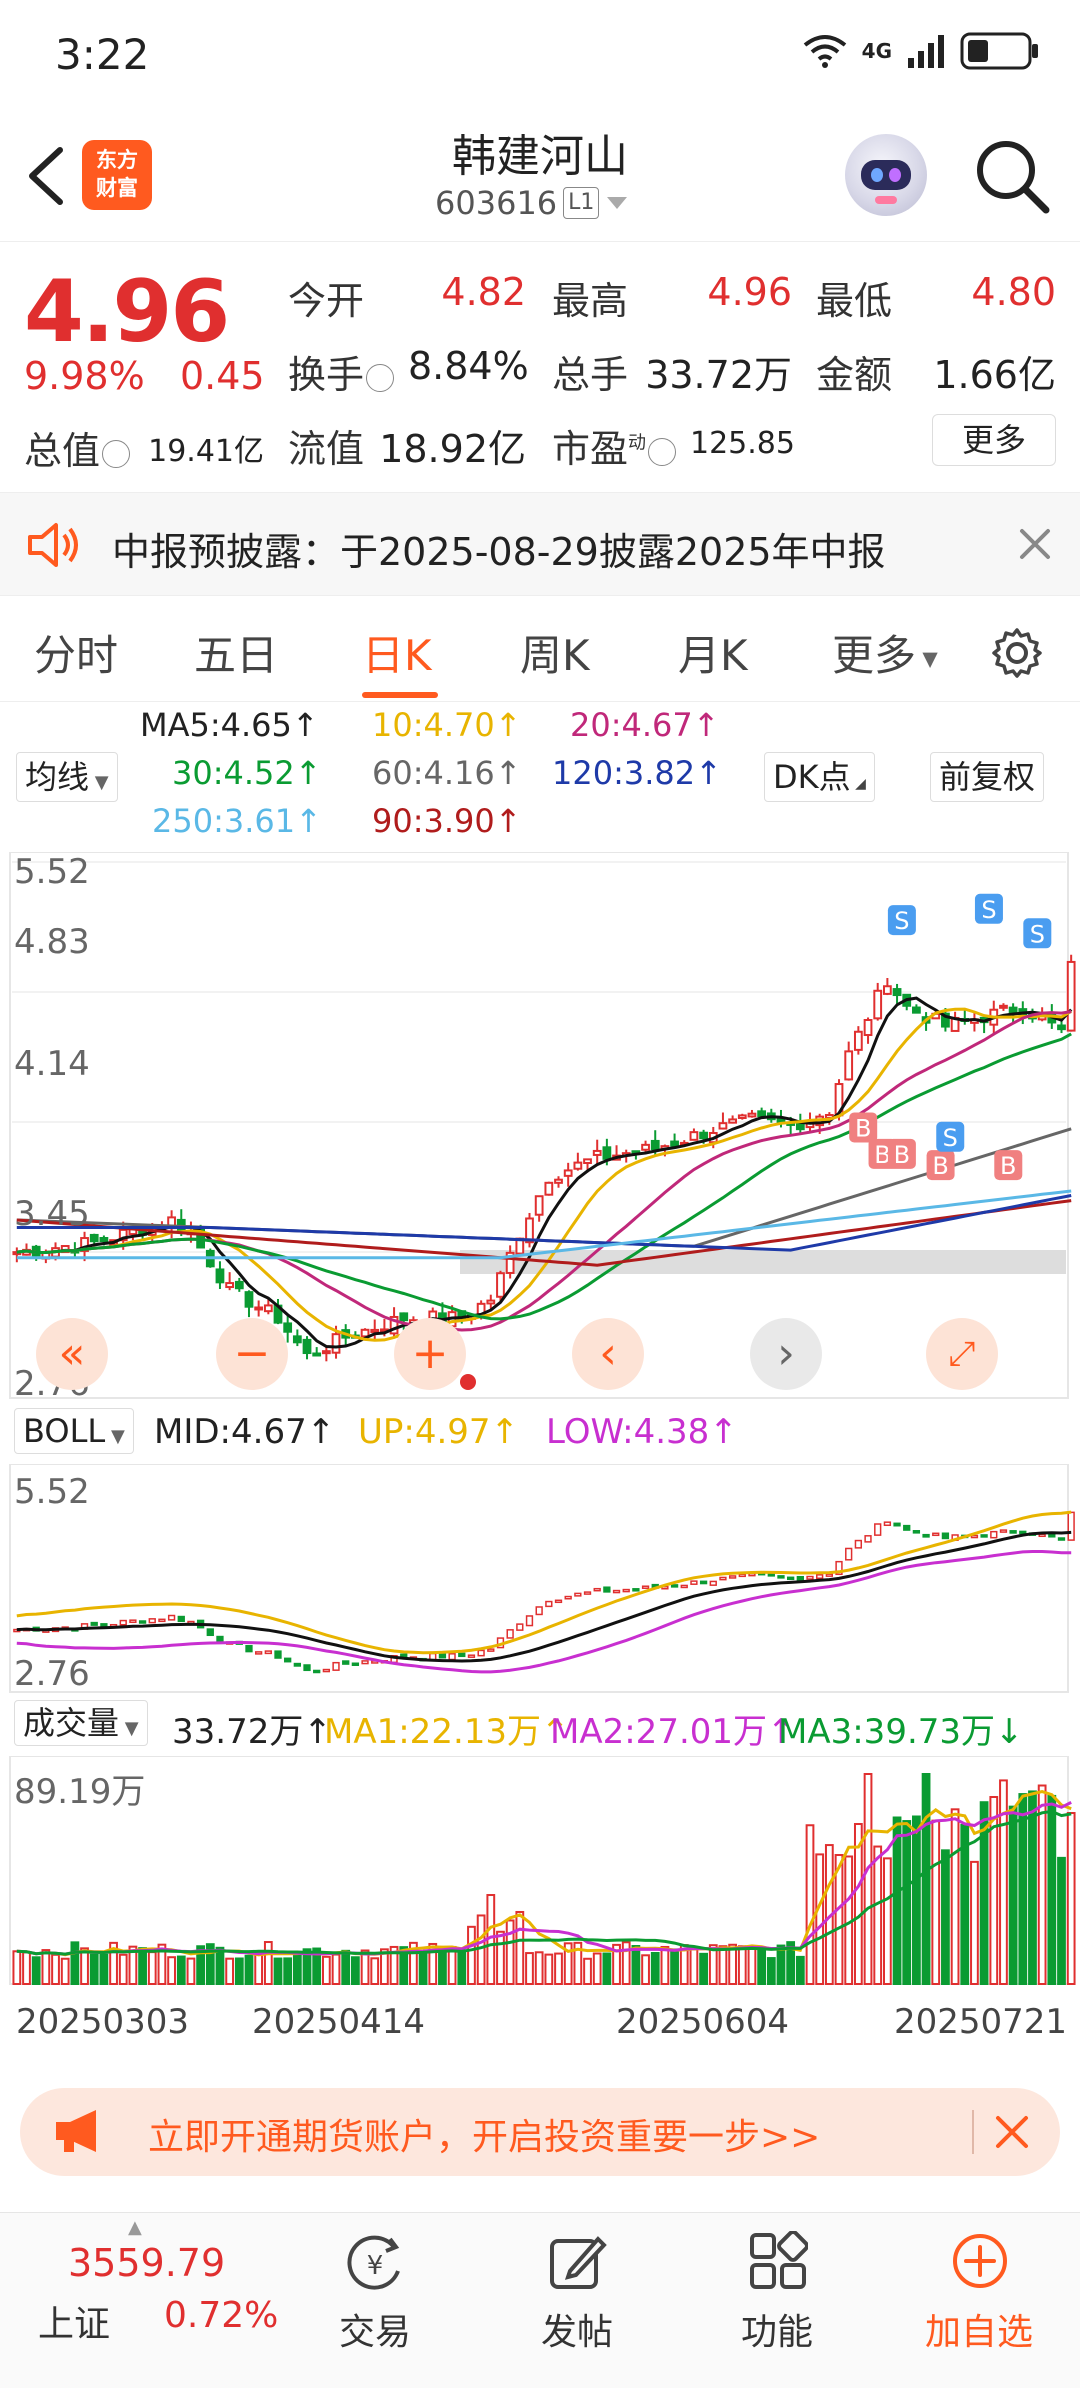 The width and height of the screenshot is (1080, 2388). What do you see at coordinates (499, 552) in the screenshot?
I see `notice-text: 中报预披露：于2025-08-29披露2025年中报` at bounding box center [499, 552].